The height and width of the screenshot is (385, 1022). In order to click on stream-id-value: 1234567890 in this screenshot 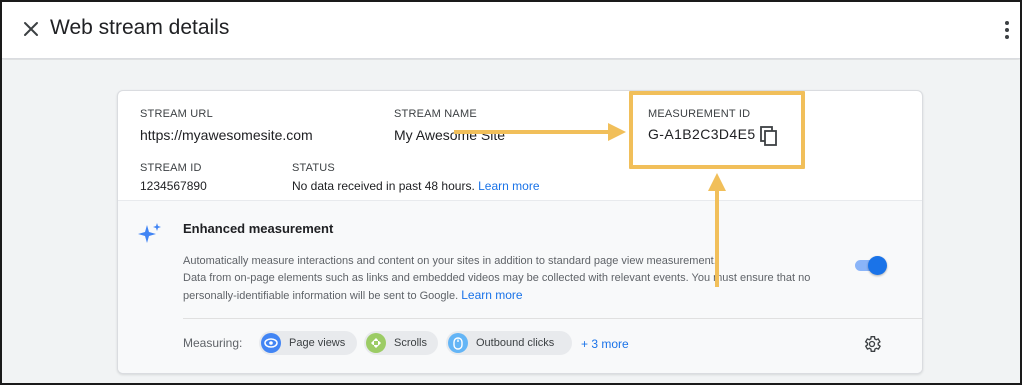, I will do `click(173, 186)`.